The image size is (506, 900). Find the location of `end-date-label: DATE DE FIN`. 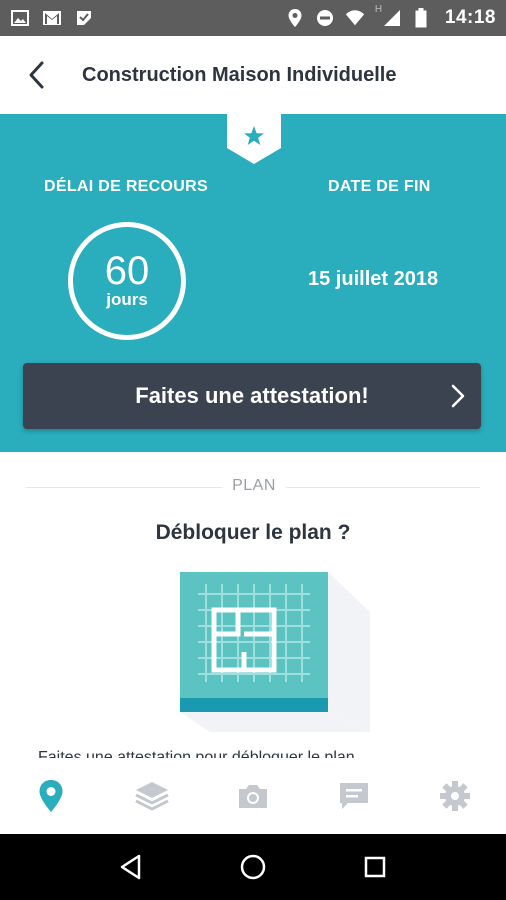

end-date-label: DATE DE FIN is located at coordinates (379, 186).